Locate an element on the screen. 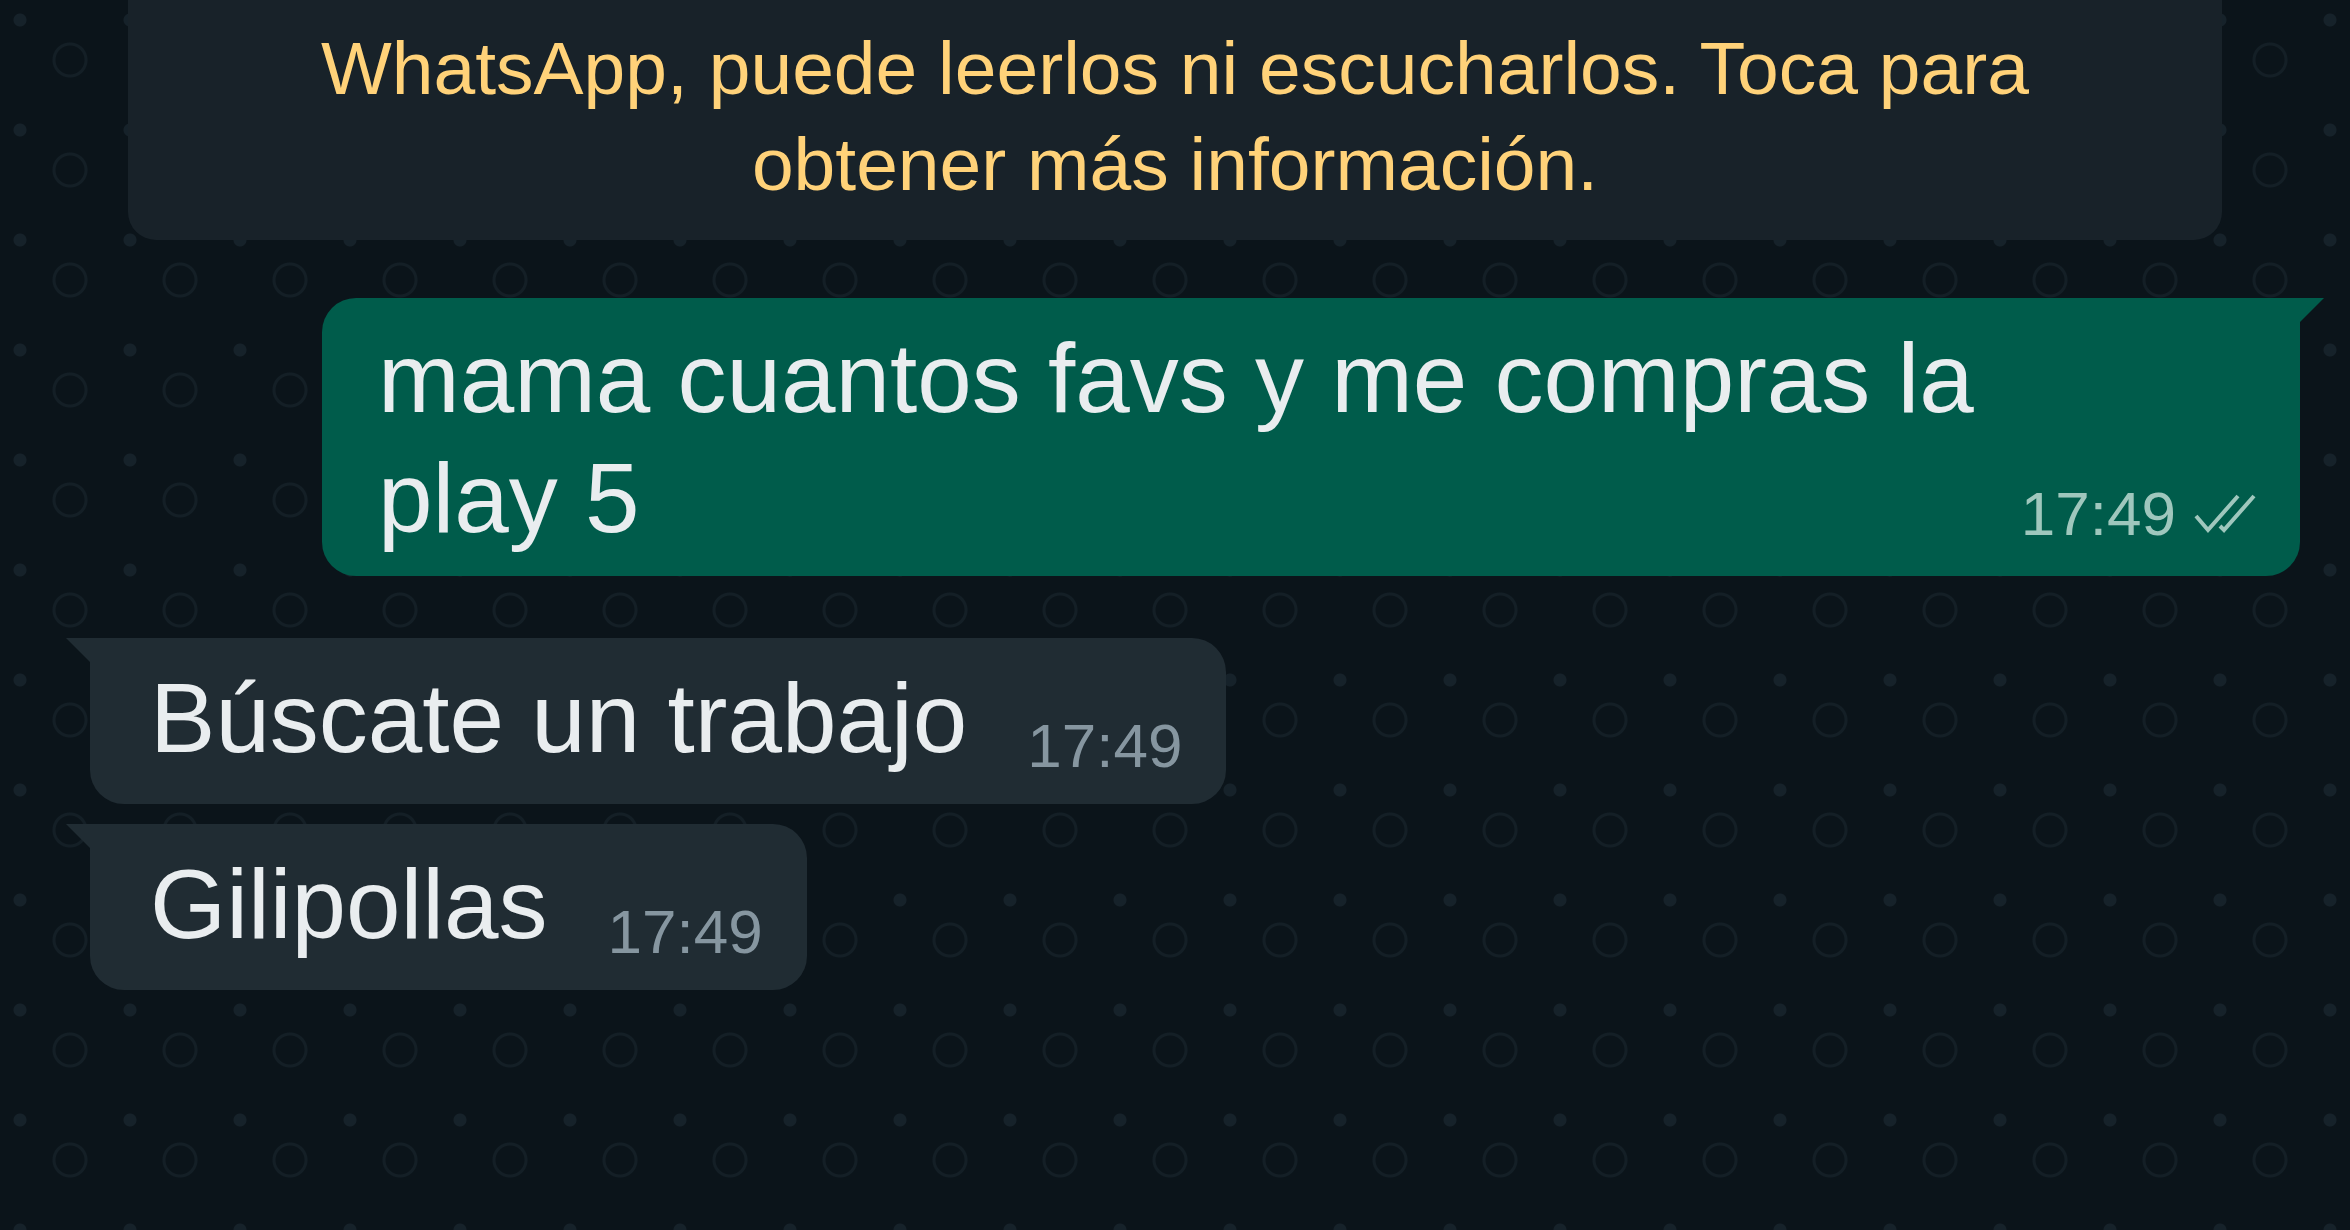  notice-text: WhatsApp, puede leerlos ni escucharlos. Toca para obtener más información. is located at coordinates (1175, 116).